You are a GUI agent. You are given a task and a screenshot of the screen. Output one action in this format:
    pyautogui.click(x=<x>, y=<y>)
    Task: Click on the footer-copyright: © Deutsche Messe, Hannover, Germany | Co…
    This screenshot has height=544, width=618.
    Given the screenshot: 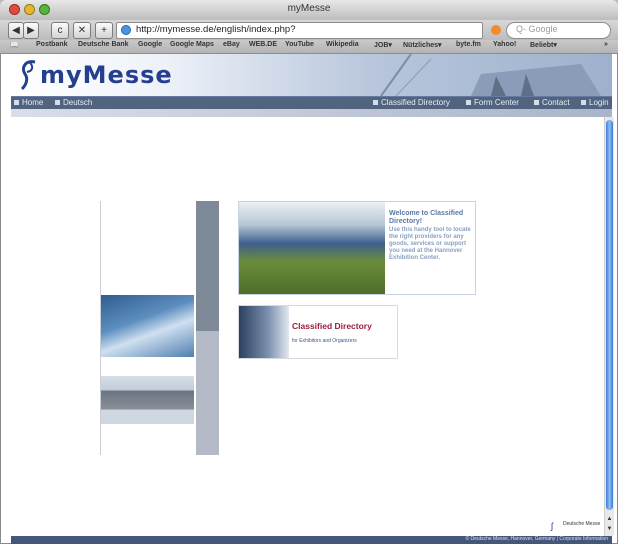 What is the action you would take?
    pyautogui.click(x=536, y=539)
    